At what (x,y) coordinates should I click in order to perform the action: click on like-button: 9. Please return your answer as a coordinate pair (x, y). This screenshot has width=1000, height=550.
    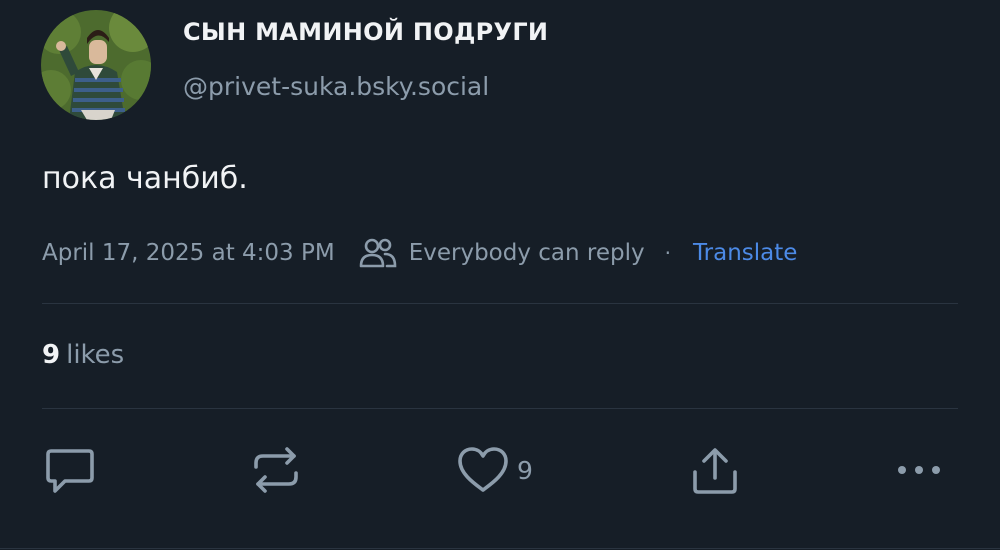
    Looking at the image, I should click on (495, 470).